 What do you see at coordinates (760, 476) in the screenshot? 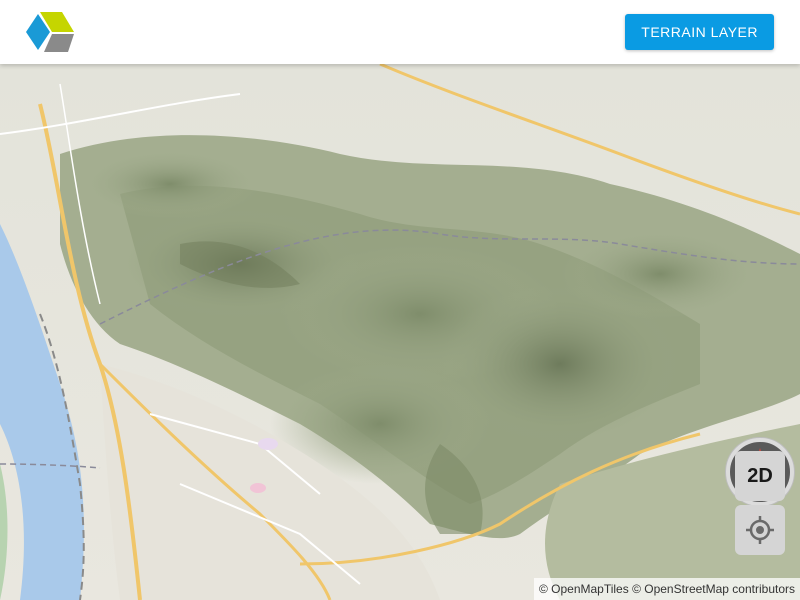
I see `toggle-2d-button: 2D` at bounding box center [760, 476].